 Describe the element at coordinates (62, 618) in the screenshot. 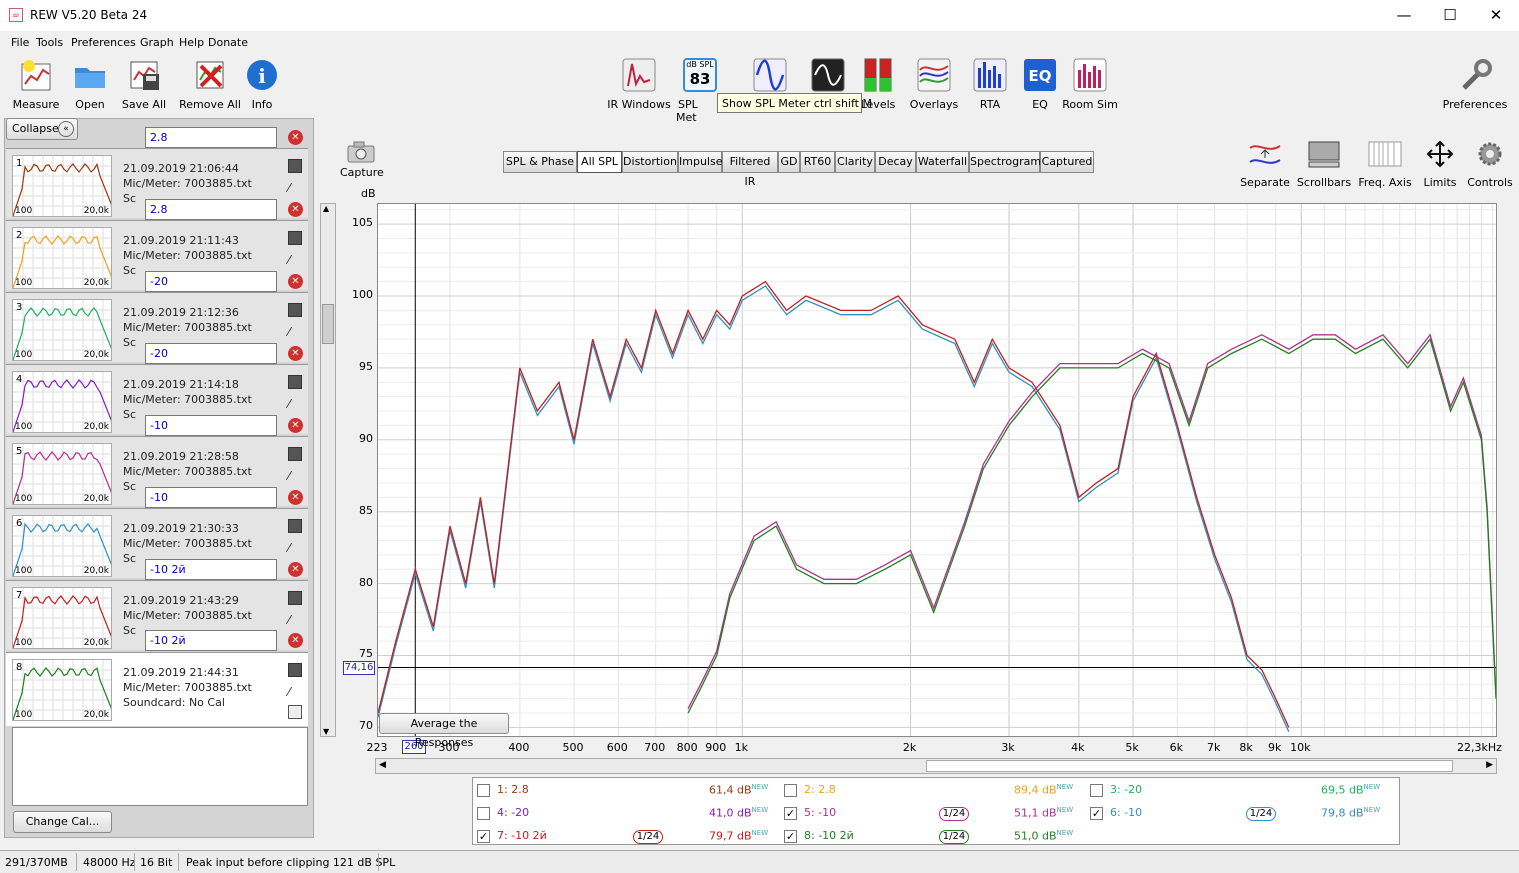

I see `measurement-thumbnail: 7 100 20,0k` at that location.